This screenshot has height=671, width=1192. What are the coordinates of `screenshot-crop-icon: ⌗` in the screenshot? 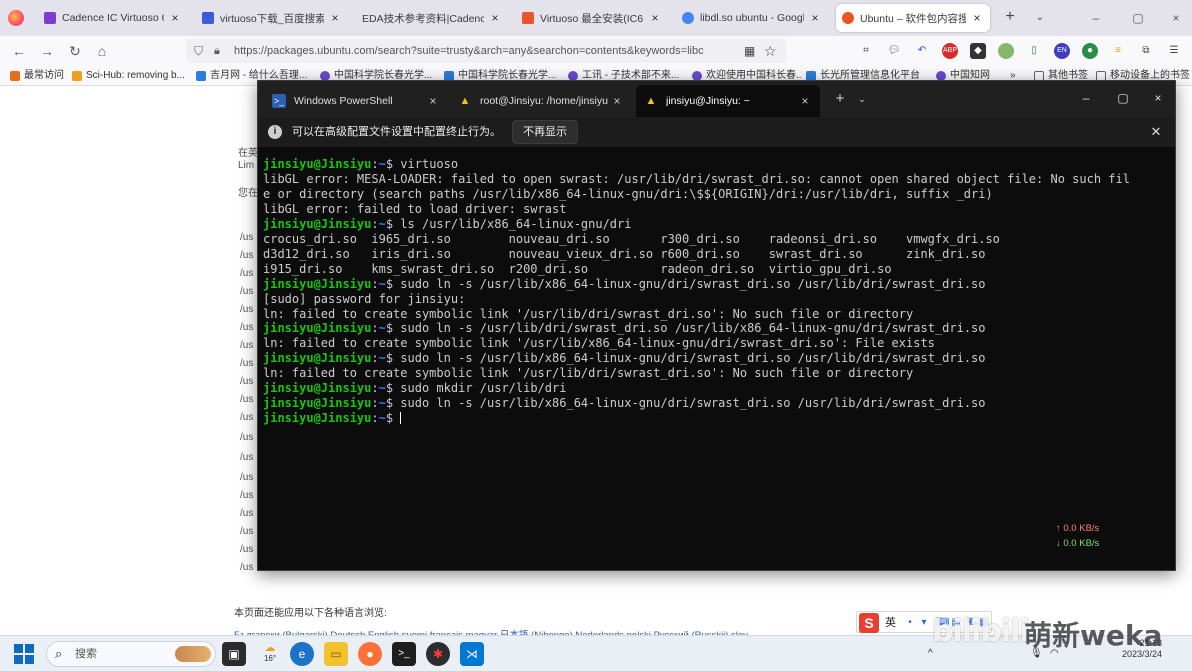 It's located at (866, 51).